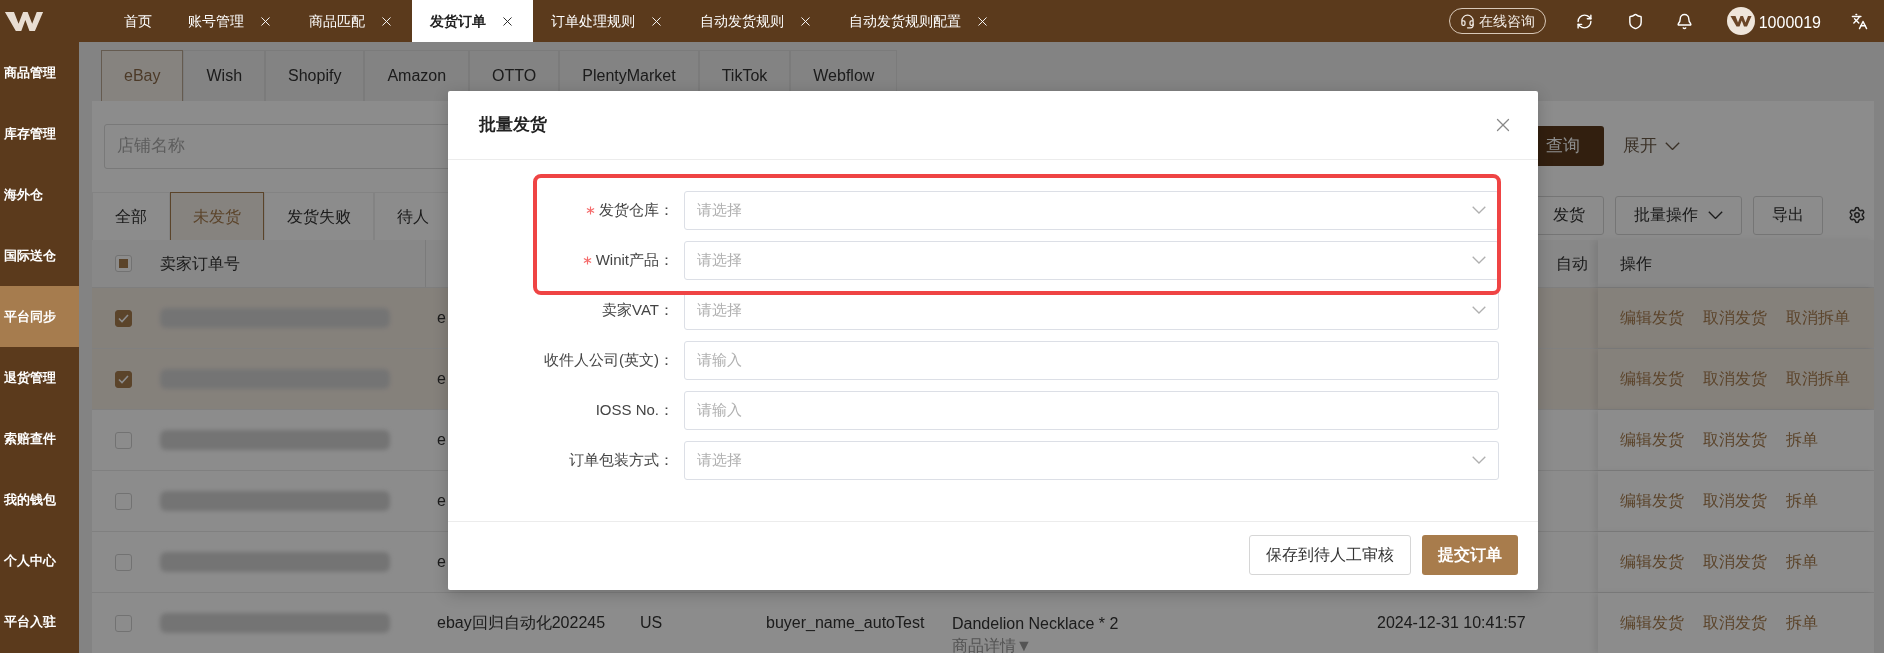 The height and width of the screenshot is (653, 1884). Describe the element at coordinates (513, 125) in the screenshot. I see `dialog-title: 批量发货` at that location.